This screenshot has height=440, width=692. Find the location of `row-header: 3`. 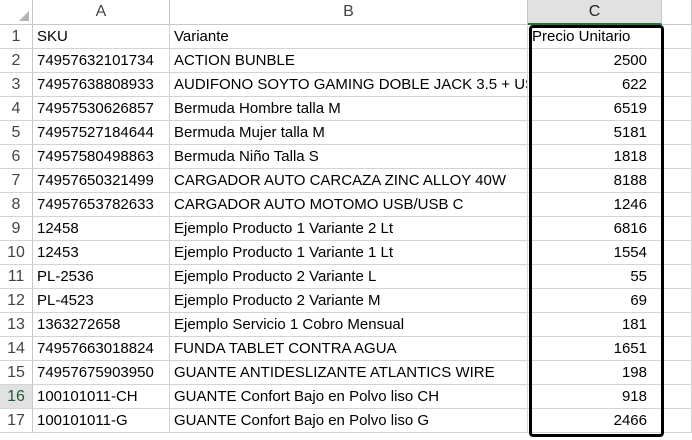

row-header: 3 is located at coordinates (16, 85).